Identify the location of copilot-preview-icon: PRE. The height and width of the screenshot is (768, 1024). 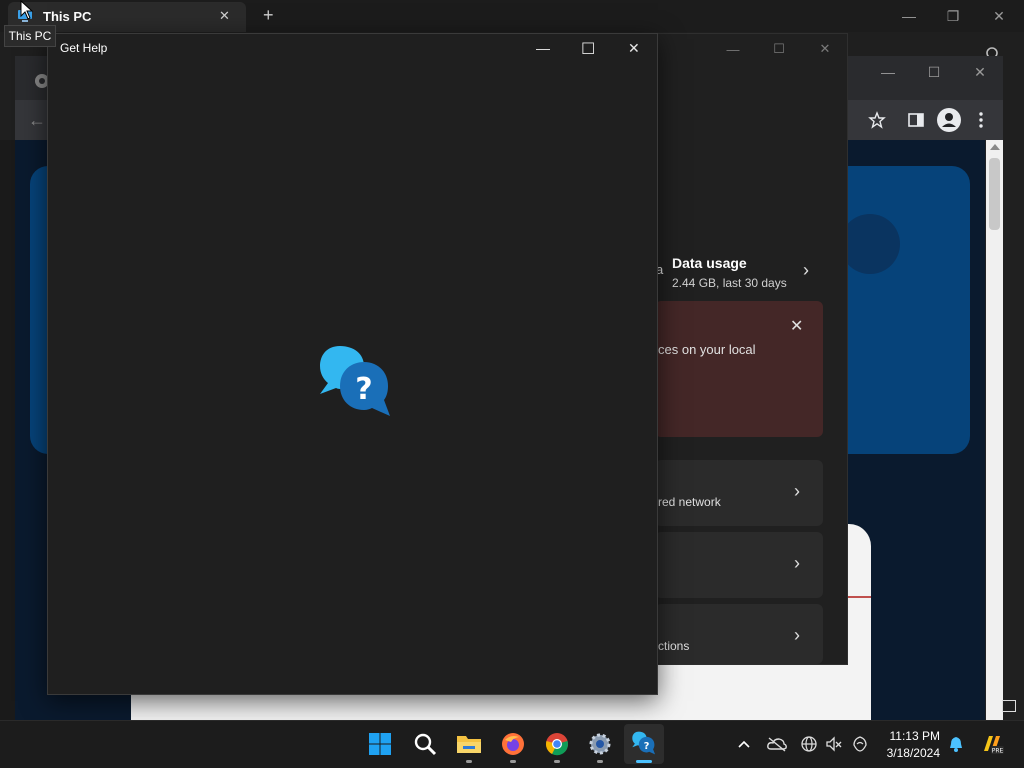
(992, 744).